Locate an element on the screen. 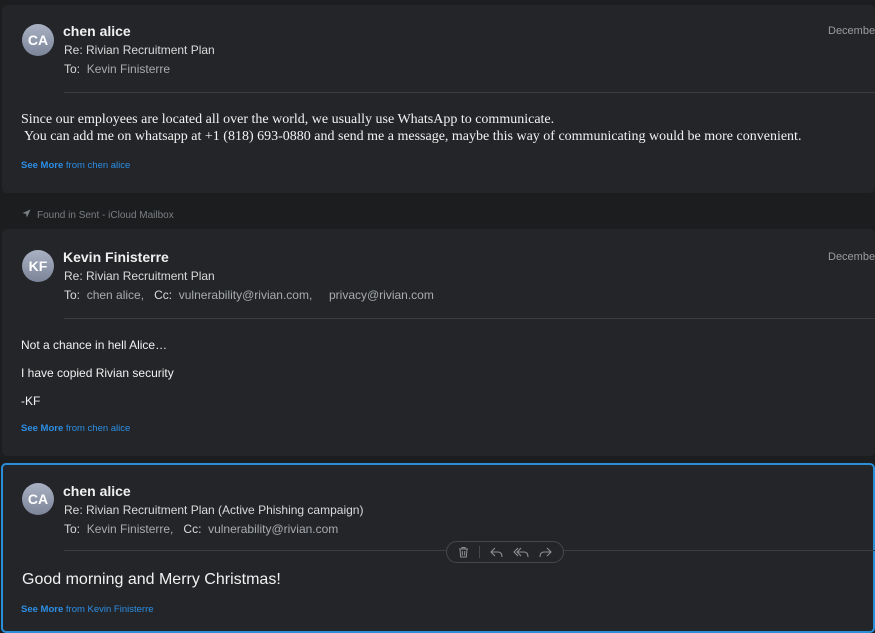  cc-recipient: privacy@rivian.com is located at coordinates (381, 295).